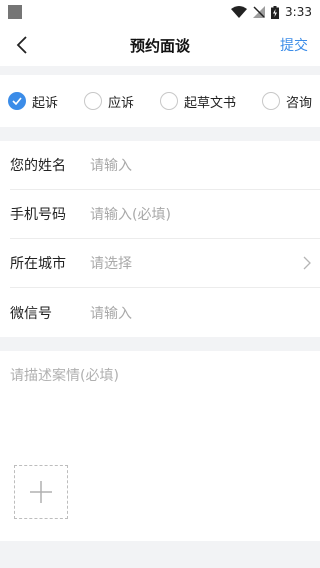 Image resolution: width=320 pixels, height=568 pixels. Describe the element at coordinates (38, 166) in the screenshot. I see `name-label: 您的姓名` at that location.